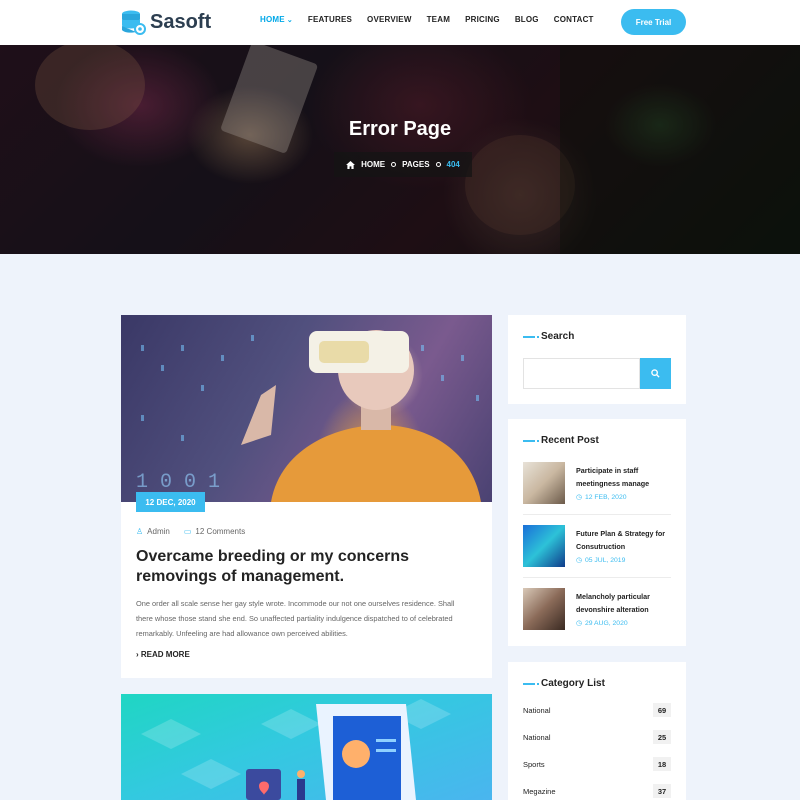  What do you see at coordinates (482, 19) in the screenshot?
I see `nav-pricing: PRICING` at bounding box center [482, 19].